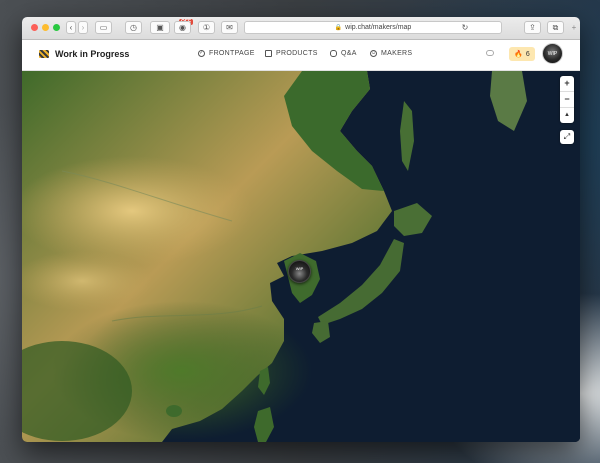 This screenshot has width=600, height=463. Describe the element at coordinates (373, 53) in the screenshot. I see `smiley-icon: ☺` at that location.